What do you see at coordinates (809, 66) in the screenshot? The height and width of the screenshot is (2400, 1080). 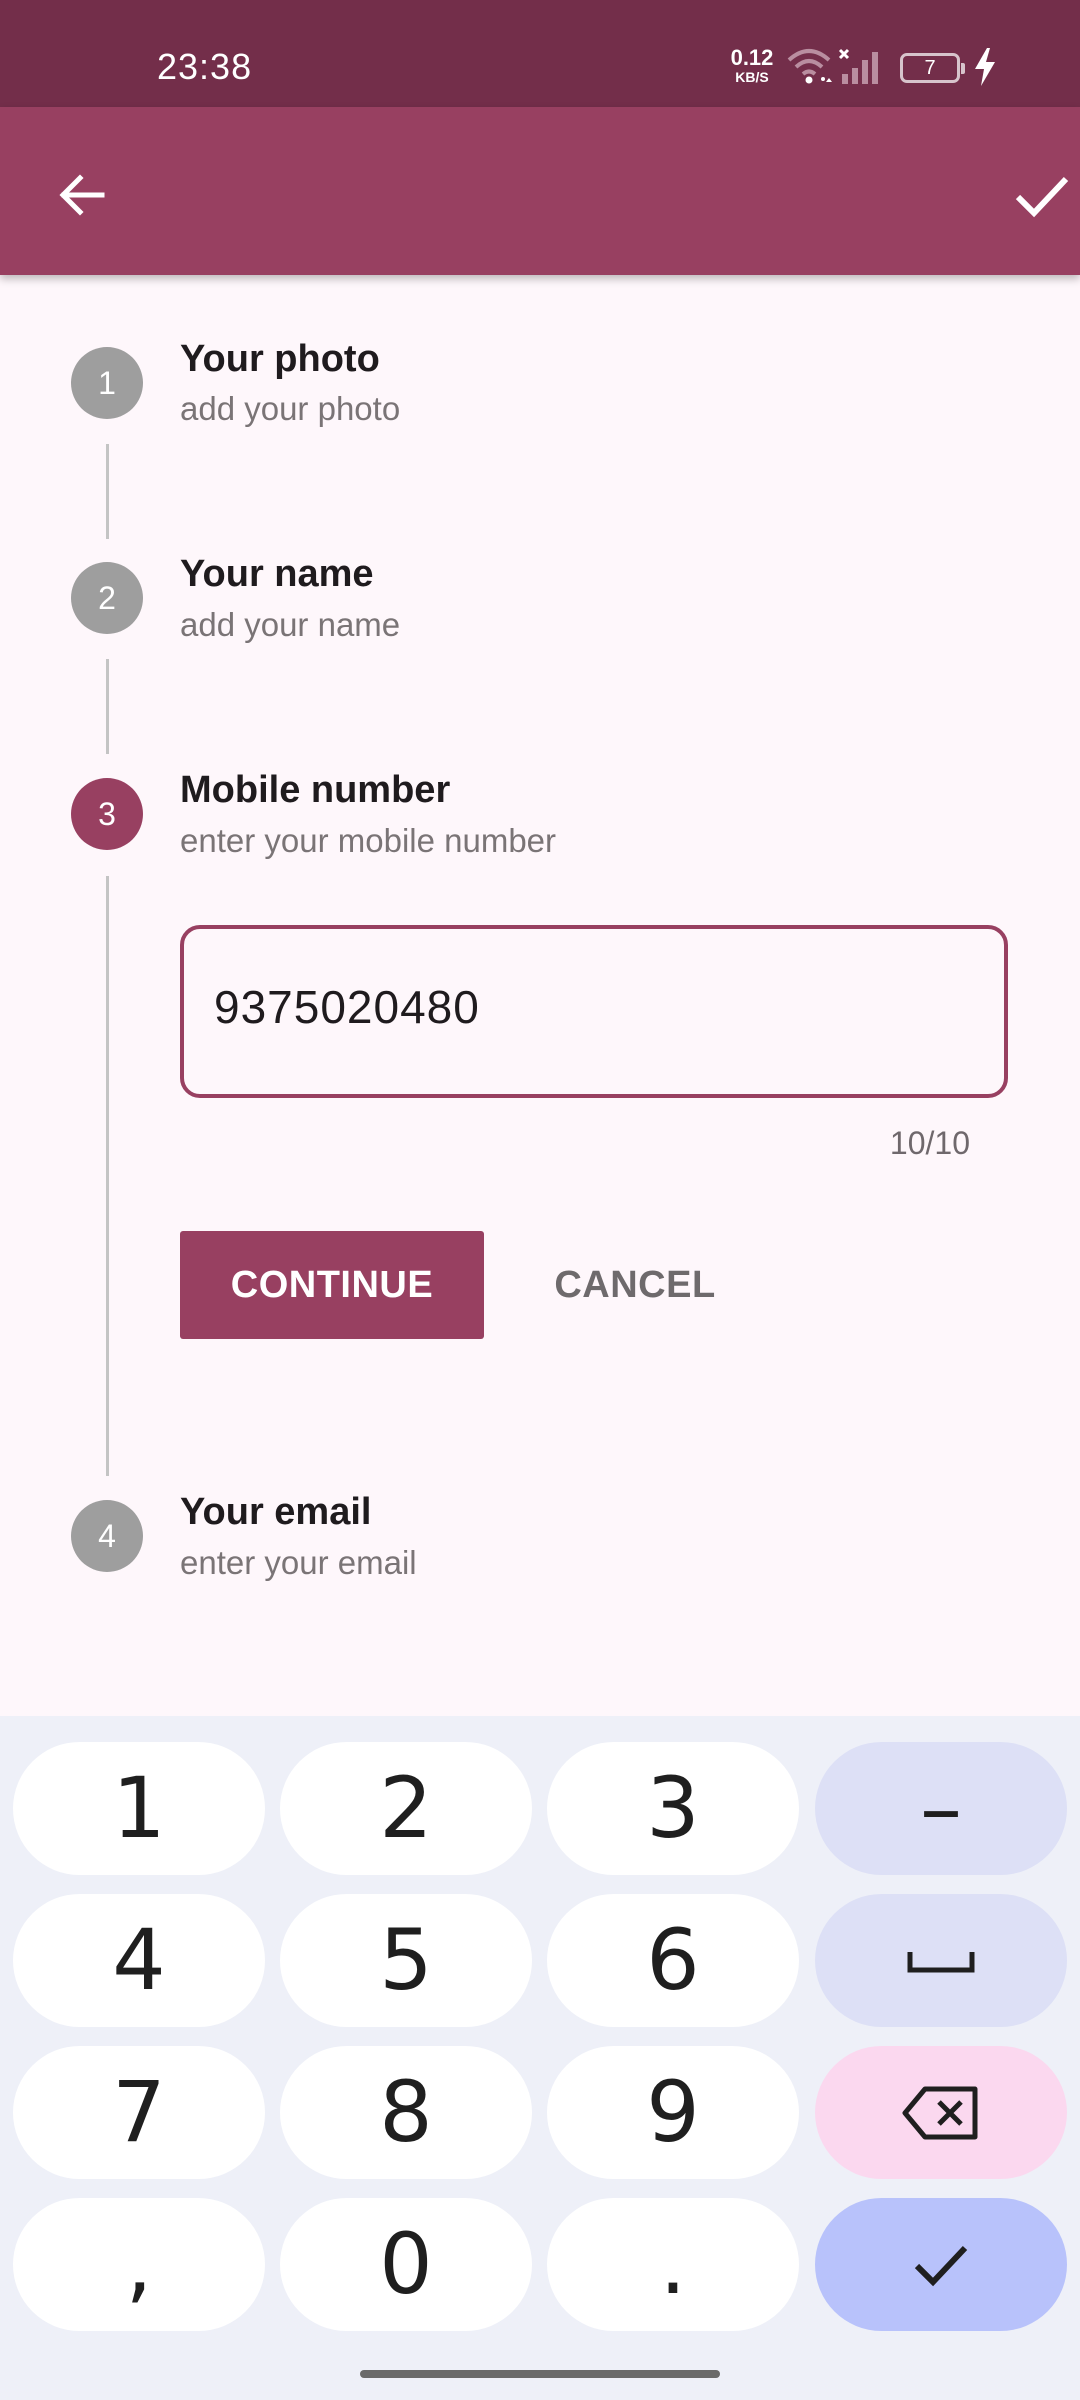 I see `wifi-icon` at bounding box center [809, 66].